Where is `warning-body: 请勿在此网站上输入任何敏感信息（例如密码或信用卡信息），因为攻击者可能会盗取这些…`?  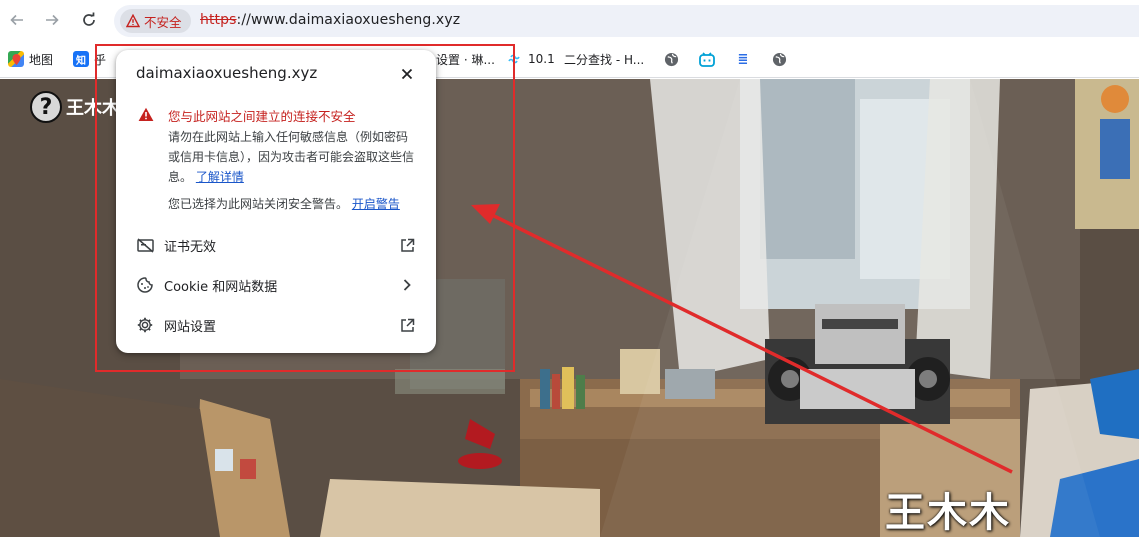
warning-body: 请勿在此网站上输入任何敏感信息（例如密码或信用卡信息），因为攻击者可能会盗取这些… is located at coordinates (293, 157).